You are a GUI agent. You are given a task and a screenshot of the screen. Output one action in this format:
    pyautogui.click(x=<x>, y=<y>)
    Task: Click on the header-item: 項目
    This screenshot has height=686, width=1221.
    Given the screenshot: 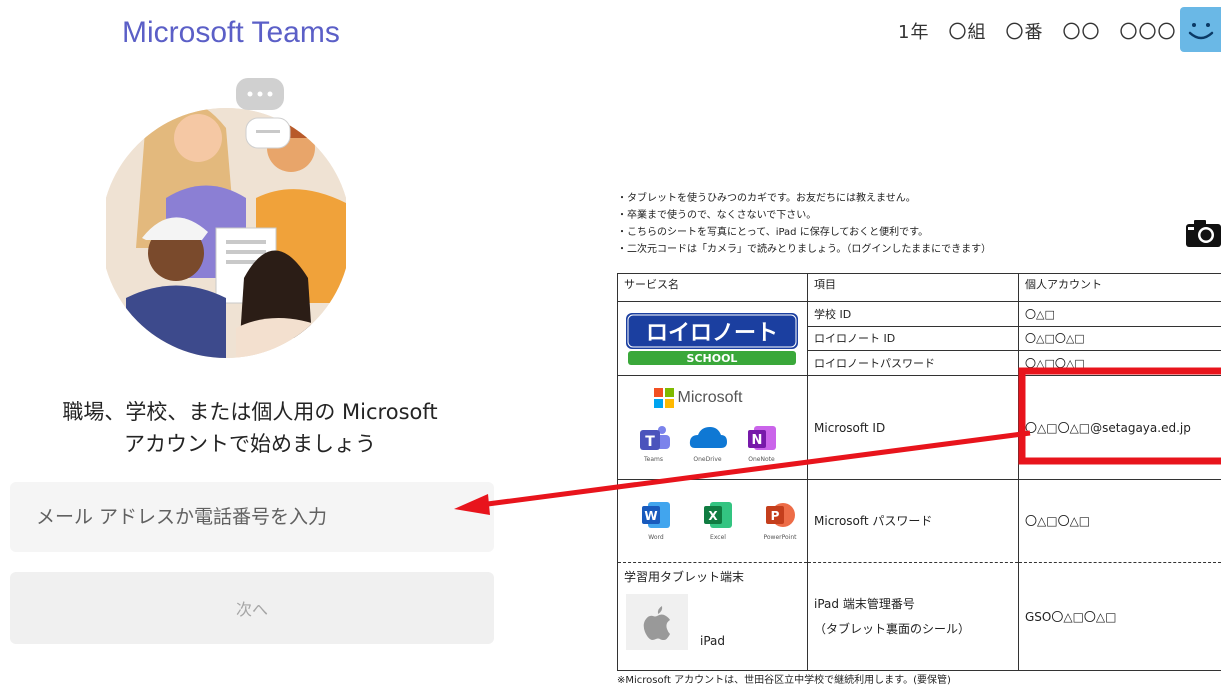 What is the action you would take?
    pyautogui.click(x=913, y=287)
    